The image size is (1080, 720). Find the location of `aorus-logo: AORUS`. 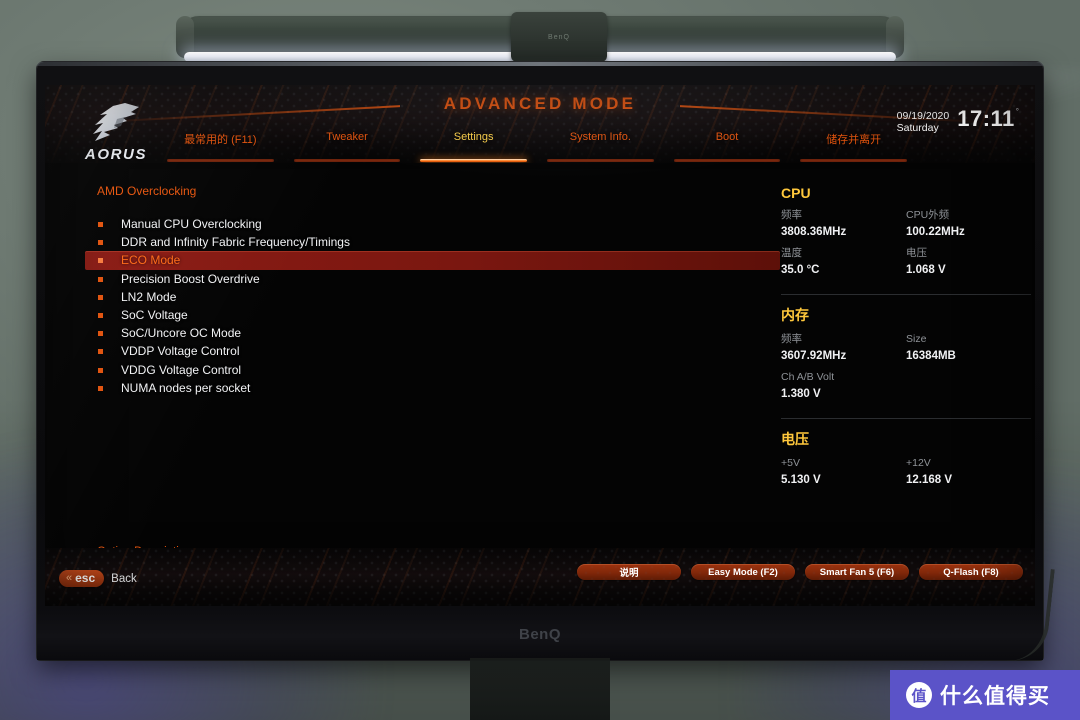

aorus-logo: AORUS is located at coordinates (116, 132).